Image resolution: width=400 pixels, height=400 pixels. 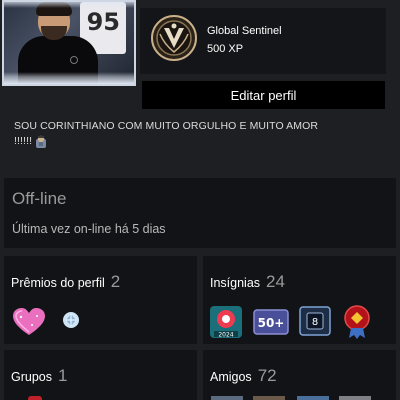 I want to click on level-badge-icon: 50+, so click(x=271, y=322).